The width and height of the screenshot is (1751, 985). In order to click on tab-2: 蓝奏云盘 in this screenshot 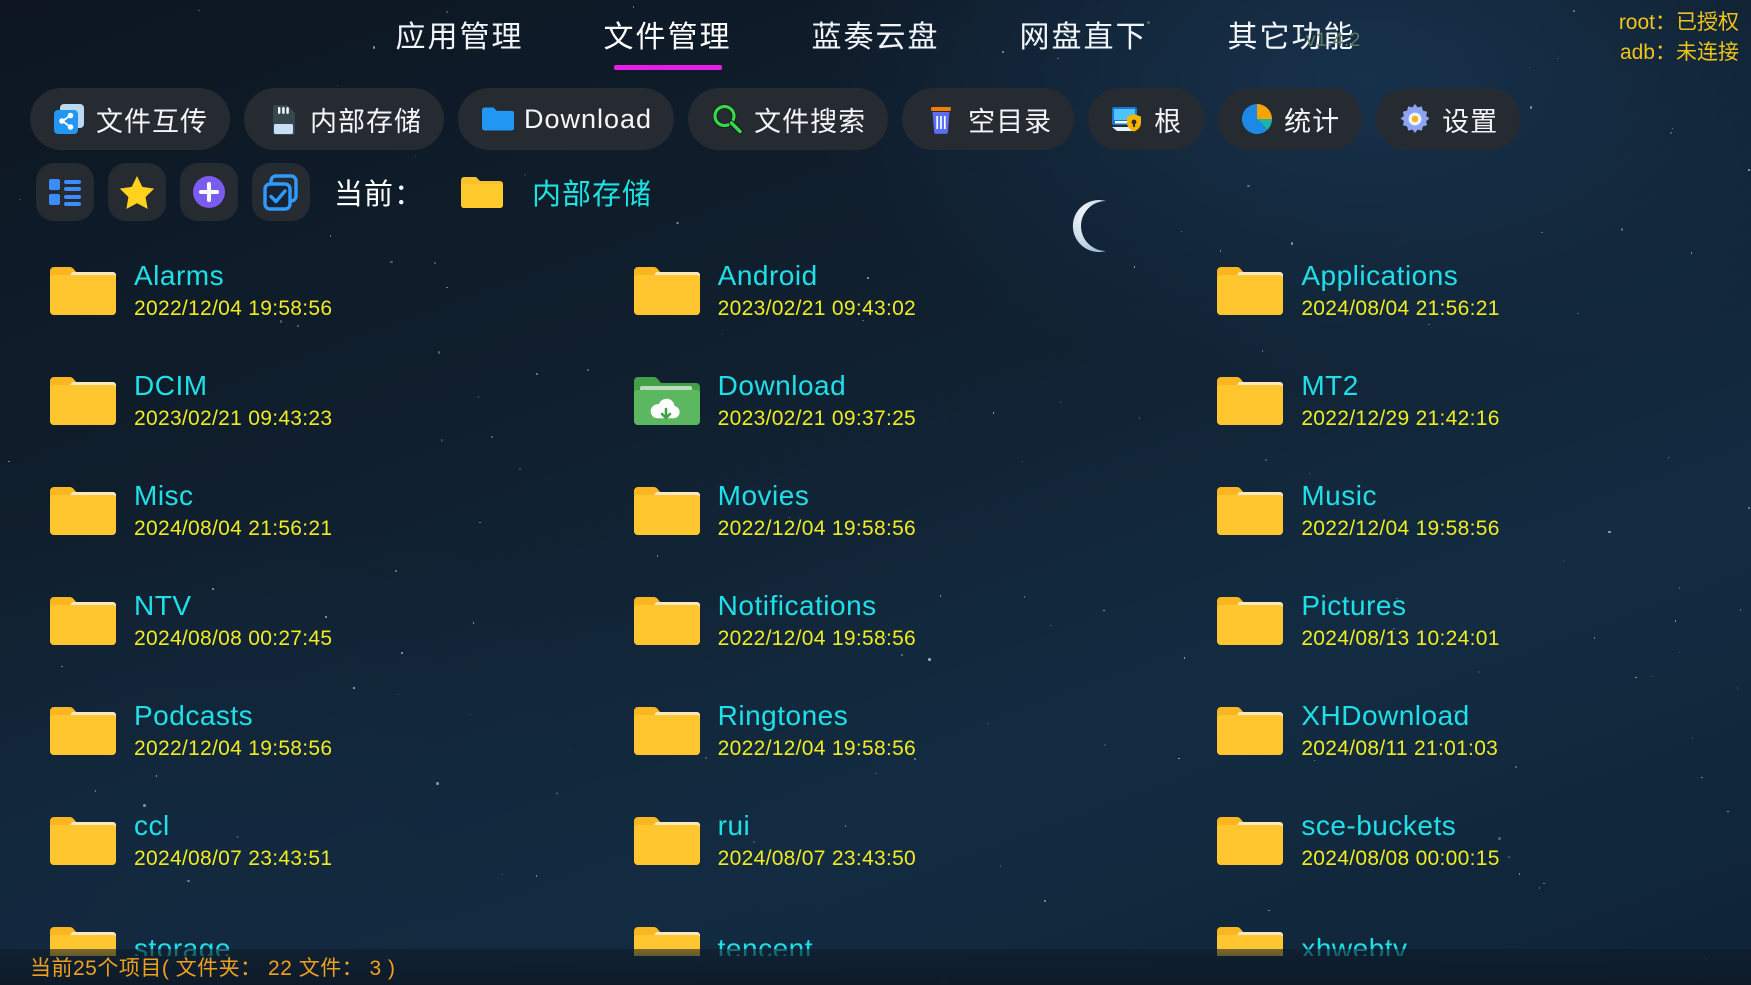, I will do `click(876, 38)`.